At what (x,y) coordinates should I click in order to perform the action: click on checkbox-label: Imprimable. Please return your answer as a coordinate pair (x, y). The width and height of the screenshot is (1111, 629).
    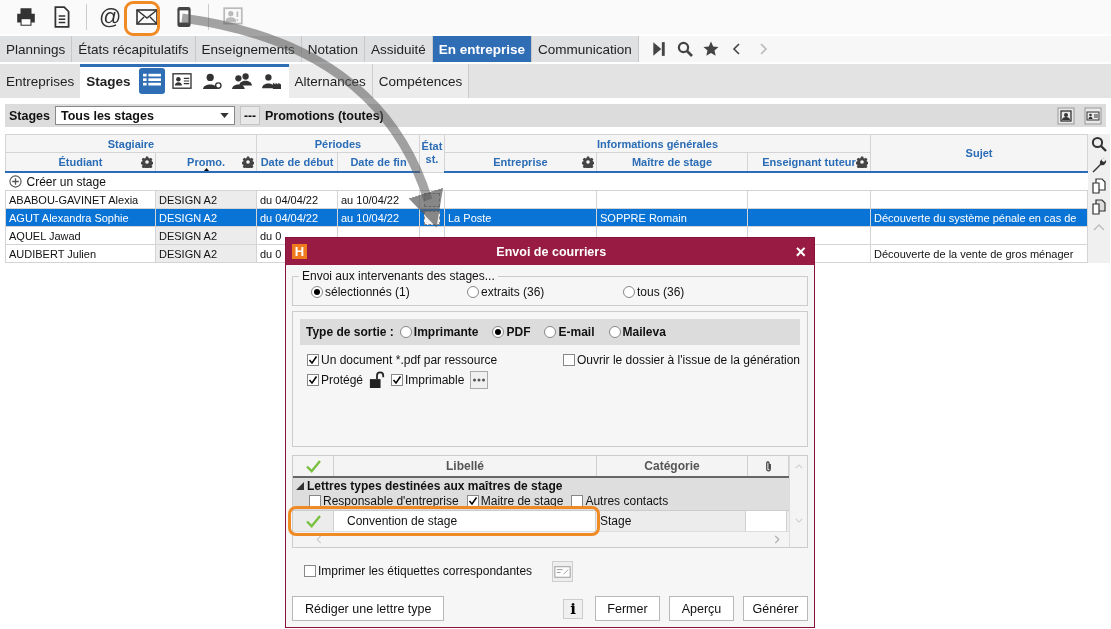
    Looking at the image, I should click on (435, 380).